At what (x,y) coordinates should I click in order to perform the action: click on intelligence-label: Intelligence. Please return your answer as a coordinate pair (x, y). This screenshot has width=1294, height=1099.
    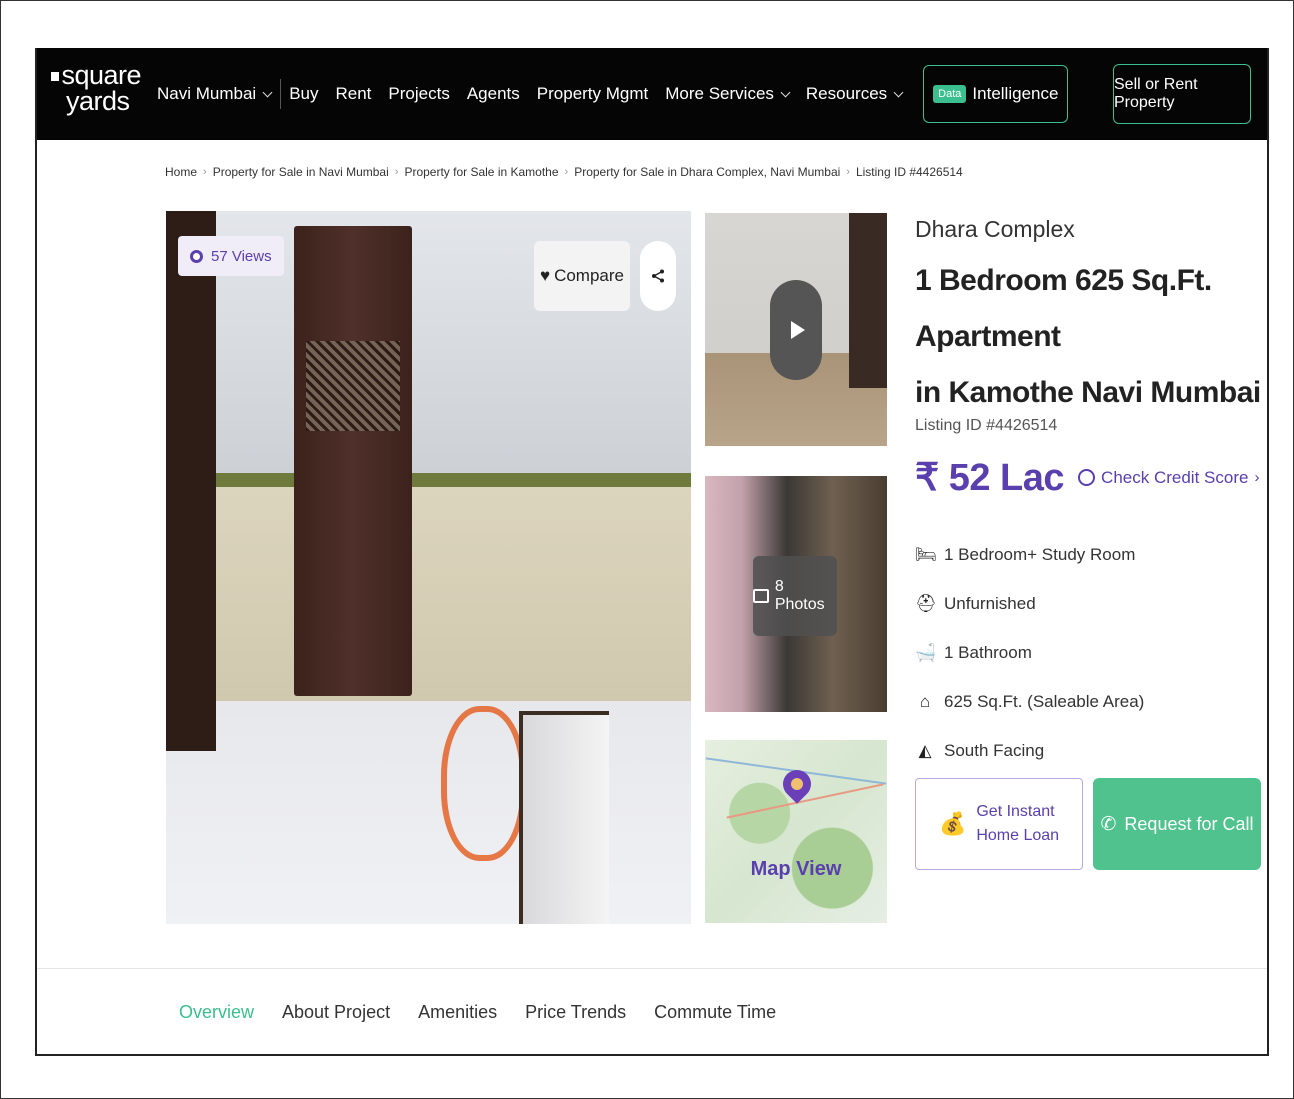
    Looking at the image, I should click on (1015, 93).